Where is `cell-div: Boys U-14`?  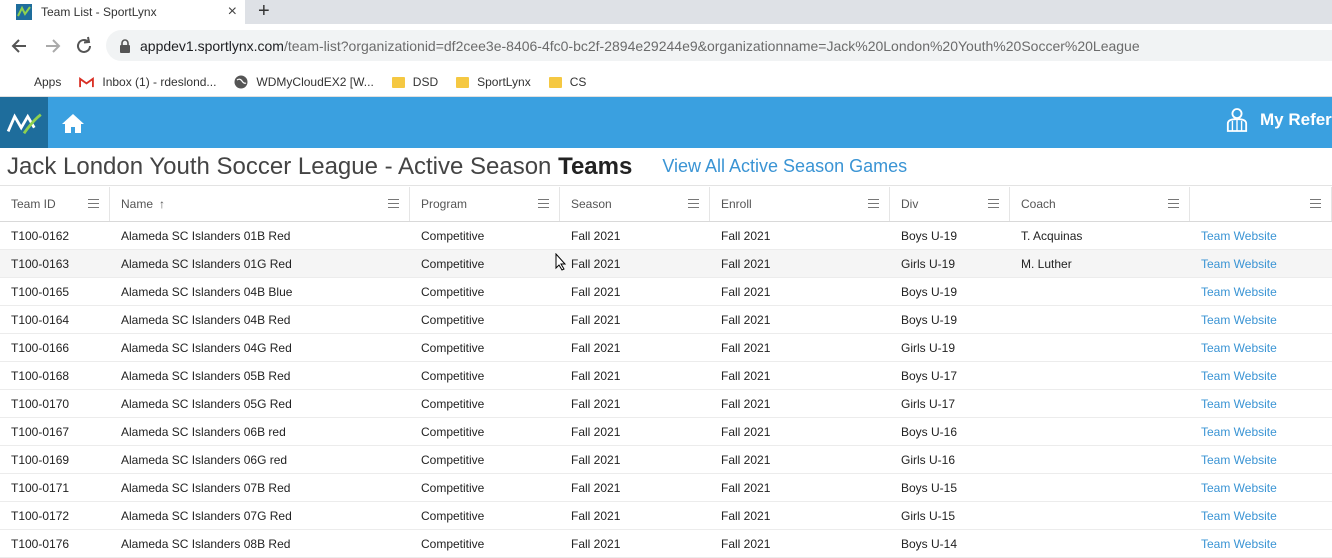
cell-div: Boys U-14 is located at coordinates (929, 543).